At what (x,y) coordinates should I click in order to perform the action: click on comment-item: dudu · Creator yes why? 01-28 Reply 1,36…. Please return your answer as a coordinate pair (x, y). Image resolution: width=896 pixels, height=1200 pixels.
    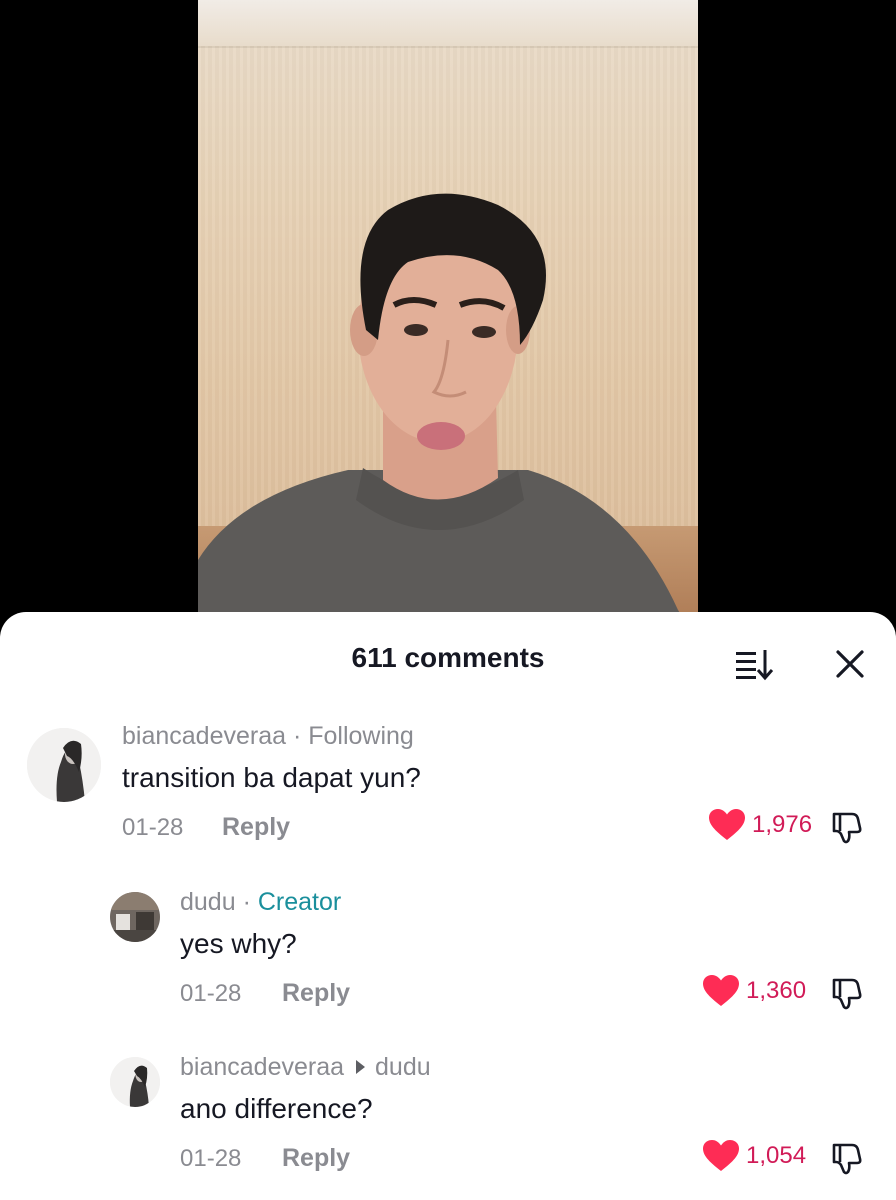
    Looking at the image, I should click on (448, 963).